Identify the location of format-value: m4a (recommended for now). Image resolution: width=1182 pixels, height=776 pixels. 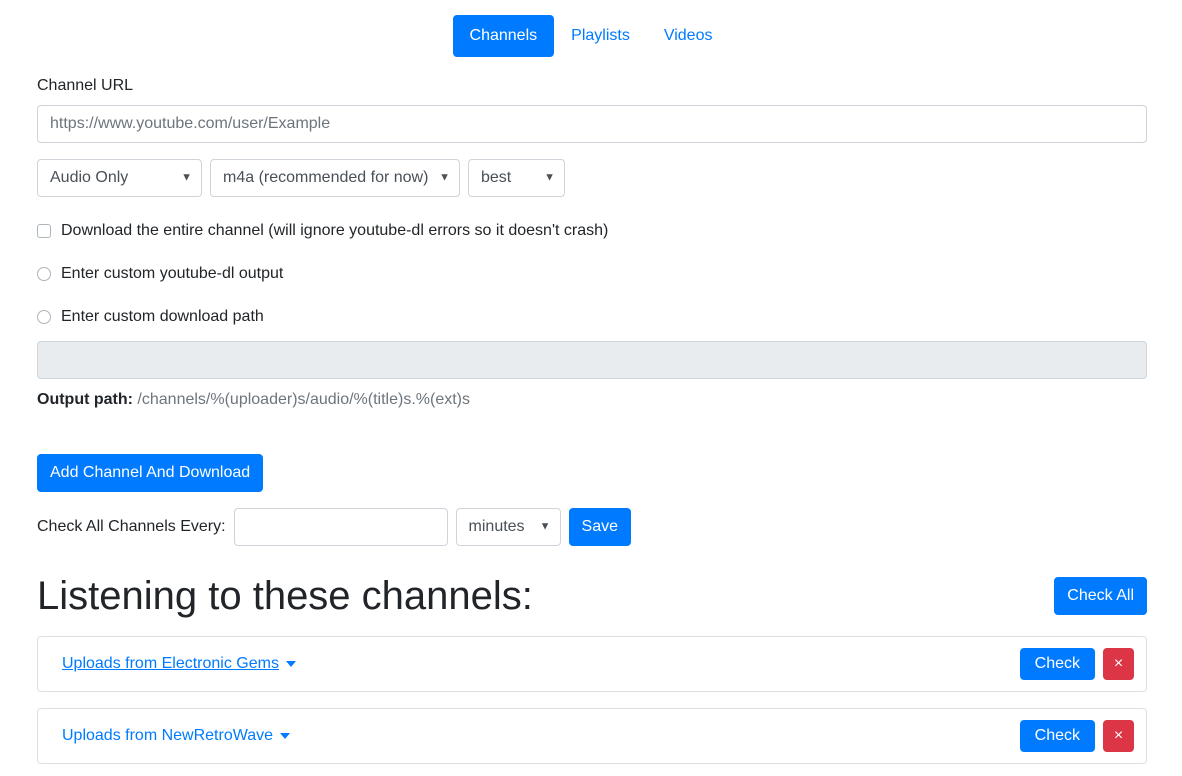
(326, 177).